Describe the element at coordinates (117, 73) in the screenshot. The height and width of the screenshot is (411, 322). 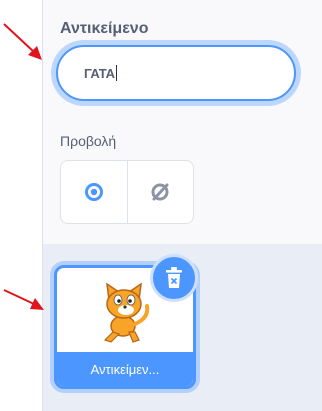
I see `text-caret` at that location.